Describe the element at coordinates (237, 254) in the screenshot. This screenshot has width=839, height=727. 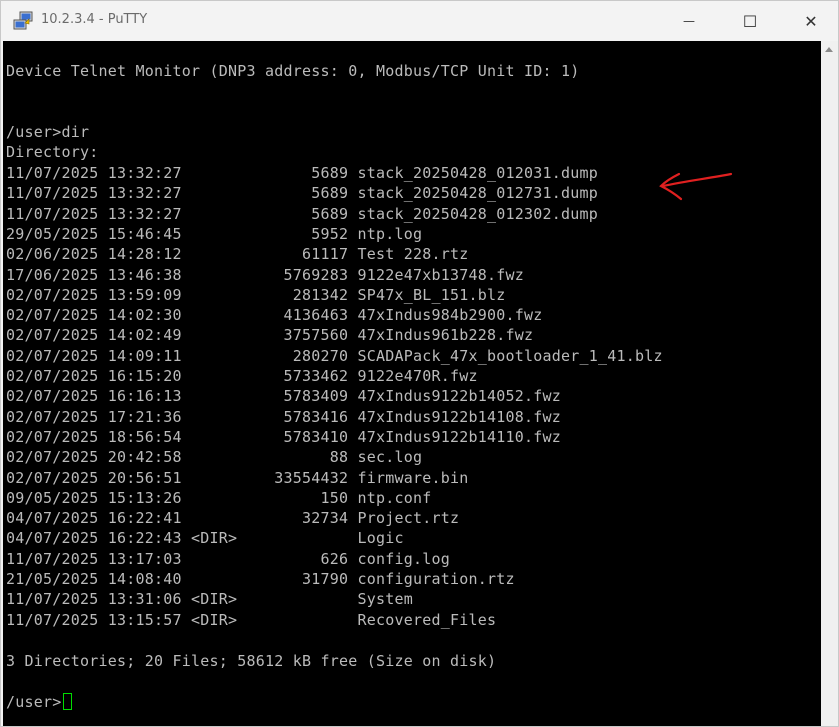
I see `directory-entry: 02/06/2025 14:28:12 61117 Test 228.rtz` at that location.